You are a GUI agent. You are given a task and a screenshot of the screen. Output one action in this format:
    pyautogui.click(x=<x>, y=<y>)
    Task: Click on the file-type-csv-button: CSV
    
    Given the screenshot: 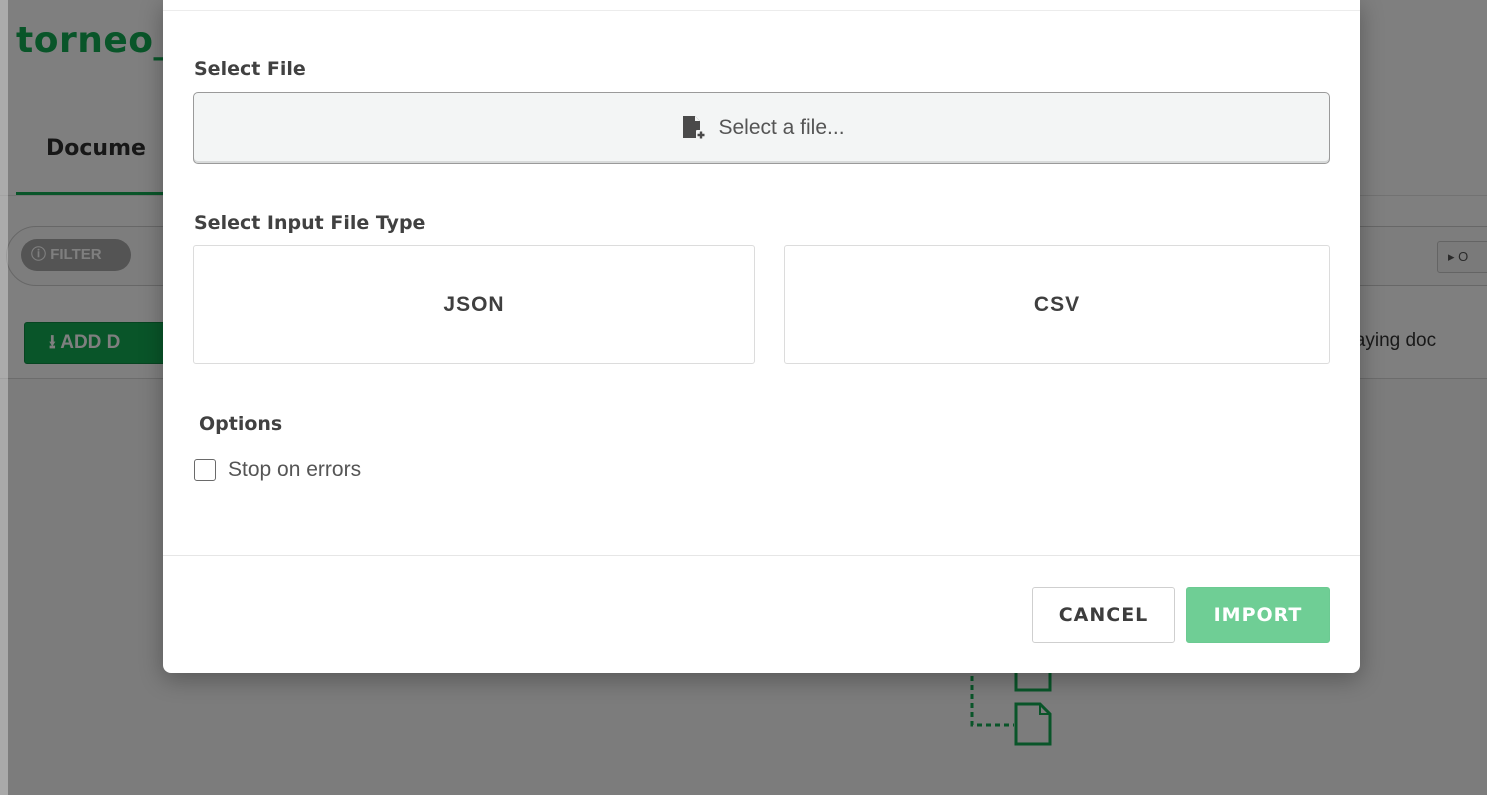 What is the action you would take?
    pyautogui.click(x=1057, y=304)
    